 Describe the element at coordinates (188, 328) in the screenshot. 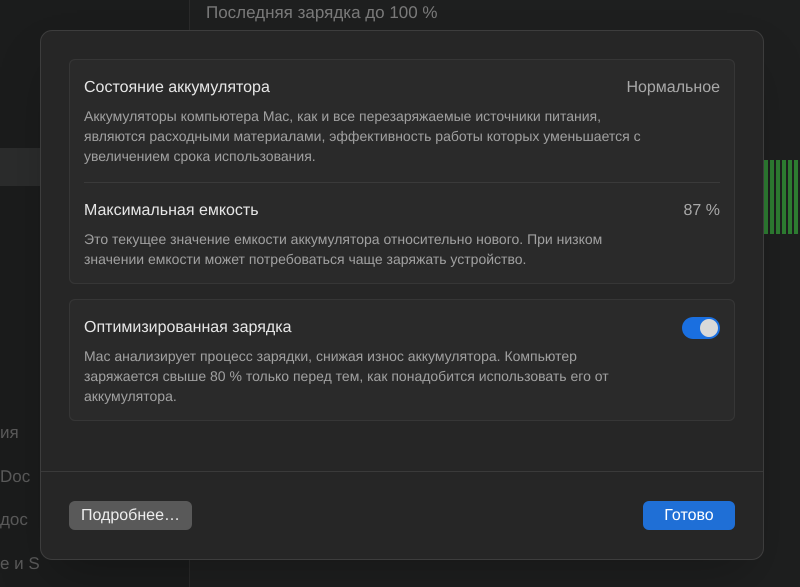

I see `section-title: Оптимизированная зарядка` at that location.